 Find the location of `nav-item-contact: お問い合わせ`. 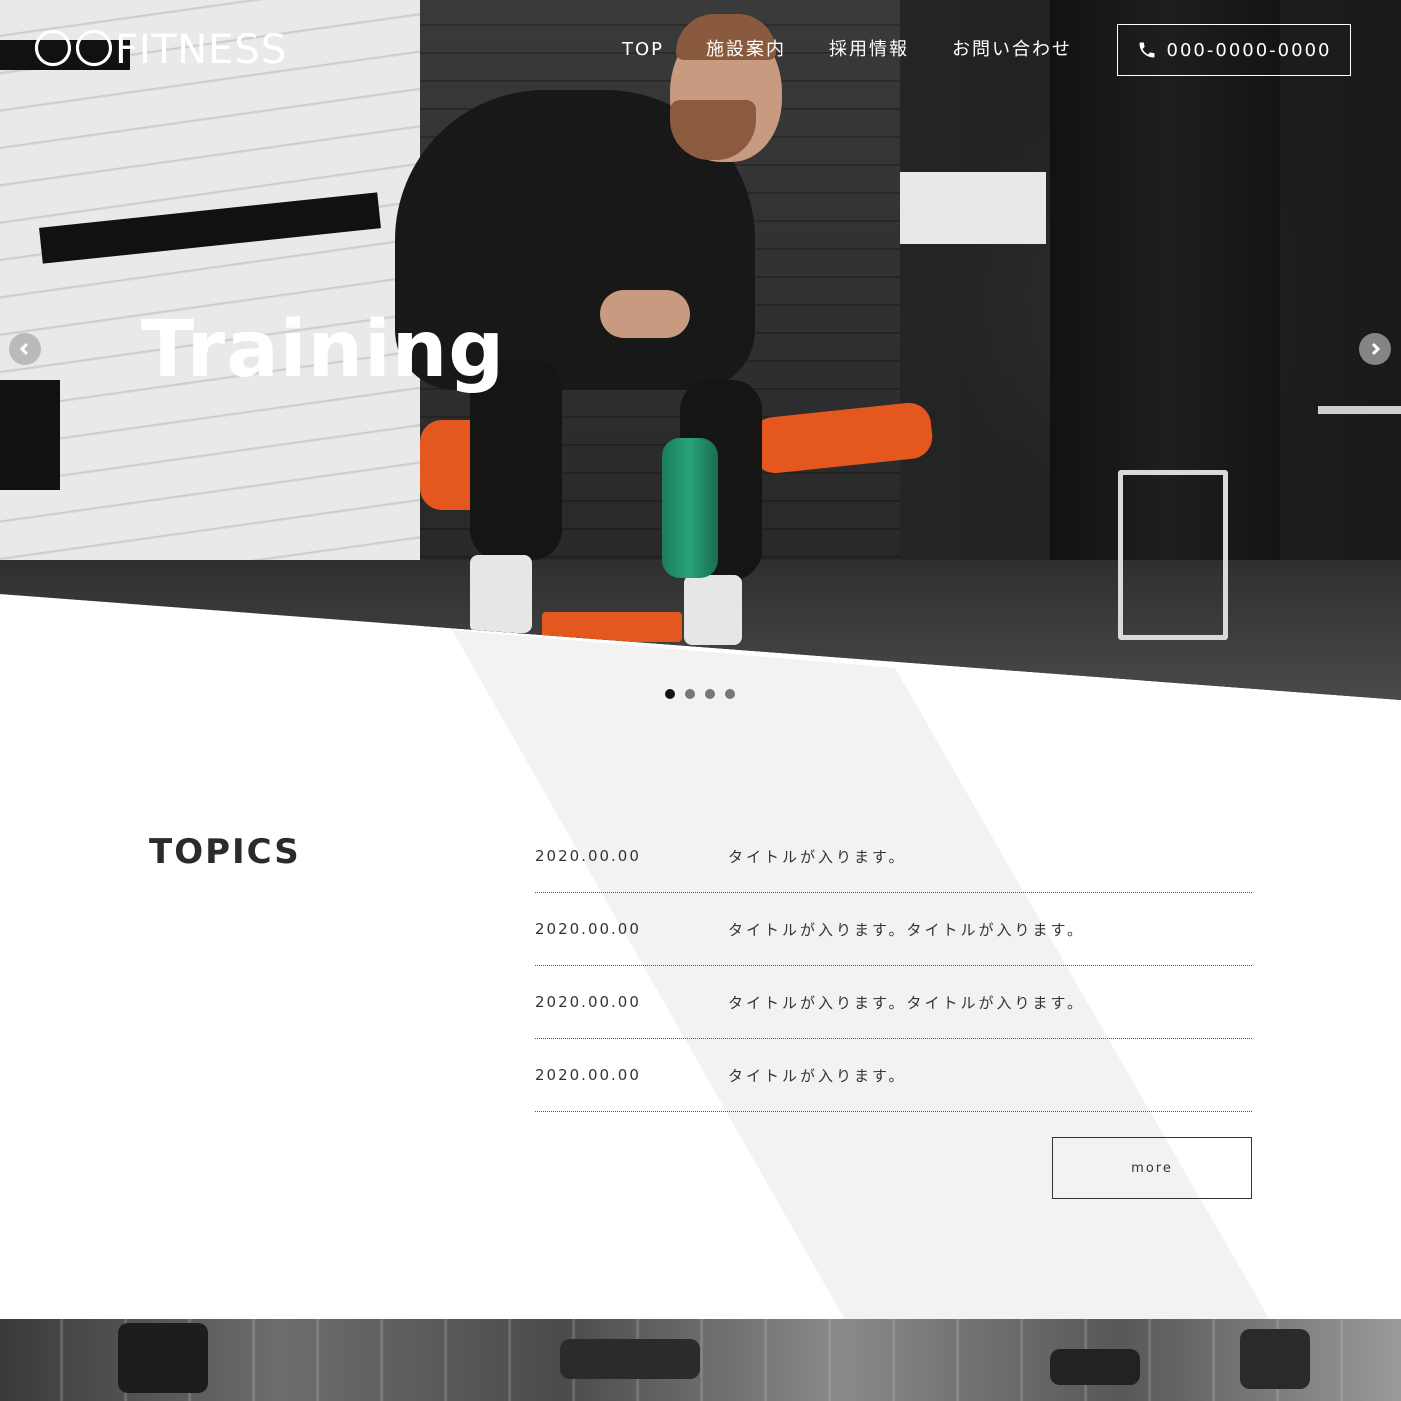

nav-item-contact: お問い合わせ is located at coordinates (1012, 50).